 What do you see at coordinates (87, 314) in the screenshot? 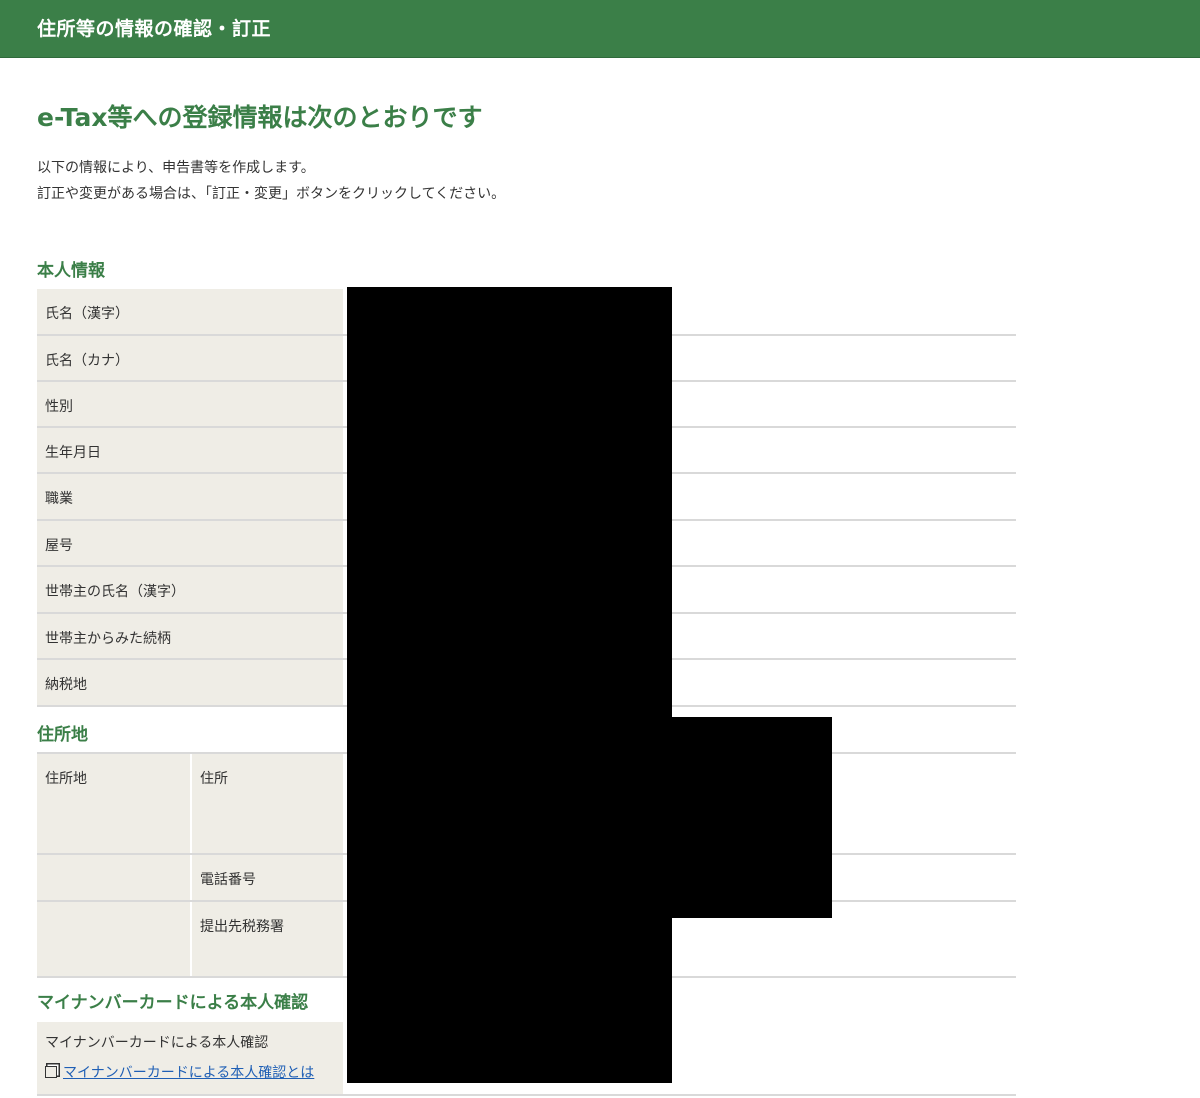
I see `row-label: 氏名（漢字）` at bounding box center [87, 314].